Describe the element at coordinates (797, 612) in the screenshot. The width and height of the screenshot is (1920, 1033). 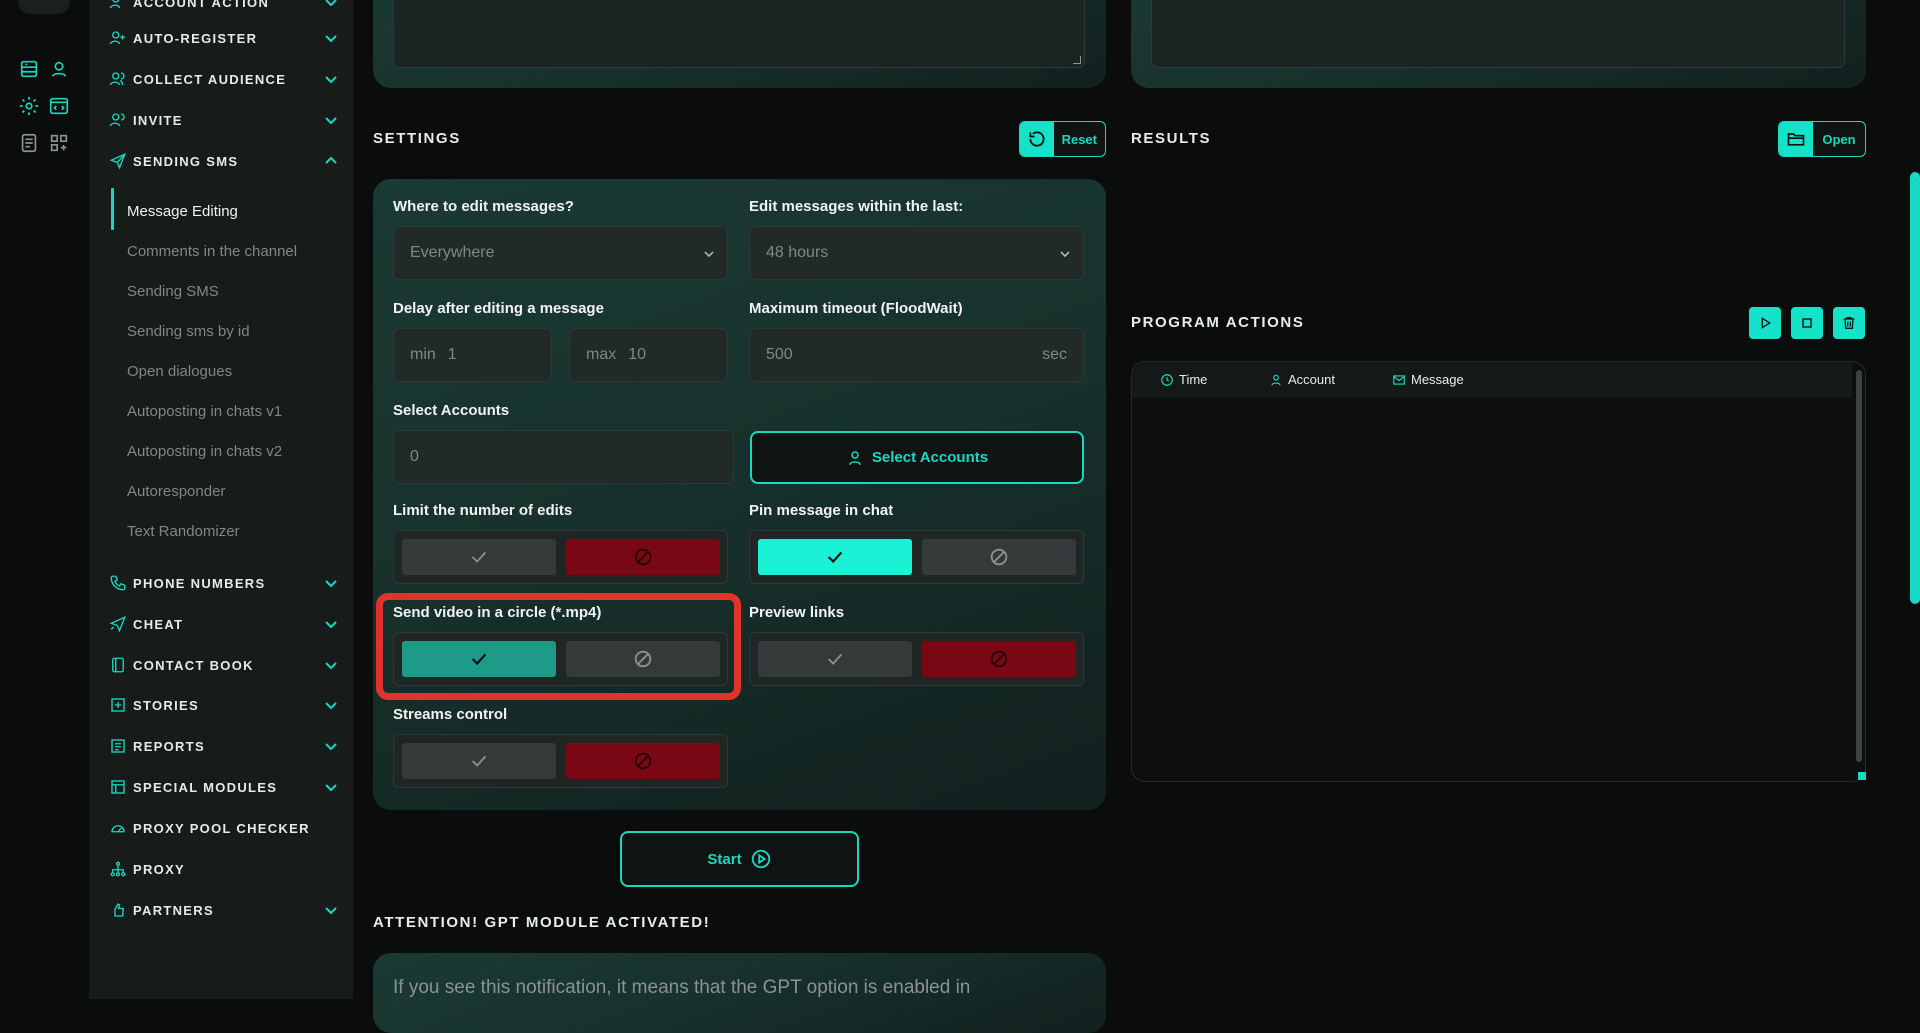
I see `preview-label: Preview links` at that location.